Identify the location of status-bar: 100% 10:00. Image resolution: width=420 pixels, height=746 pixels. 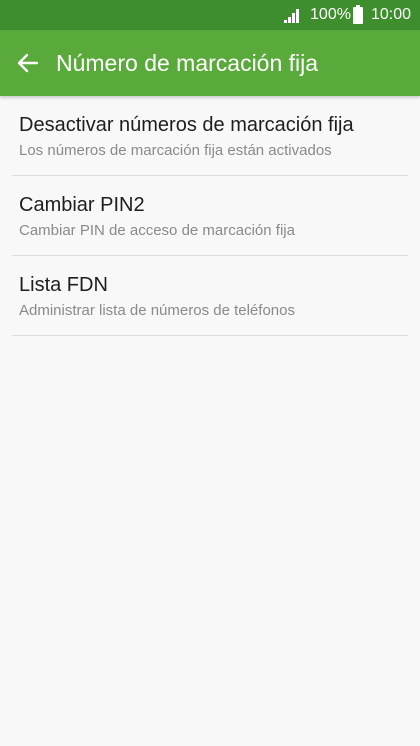
(210, 15).